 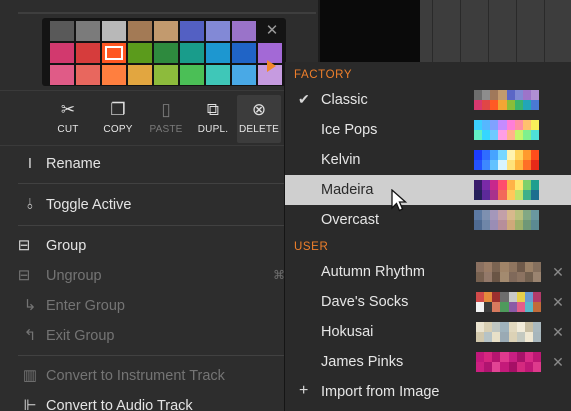 I want to click on palette-item-hokusai: Hokusai ✕, so click(x=428, y=332).